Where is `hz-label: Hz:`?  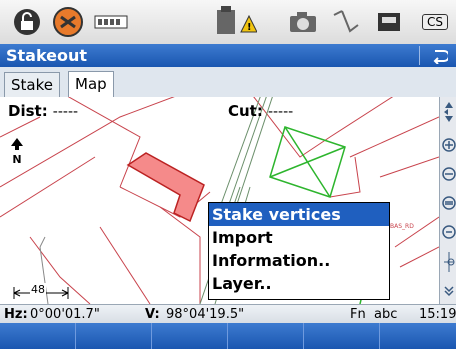
hz-label: Hz: is located at coordinates (16, 314).